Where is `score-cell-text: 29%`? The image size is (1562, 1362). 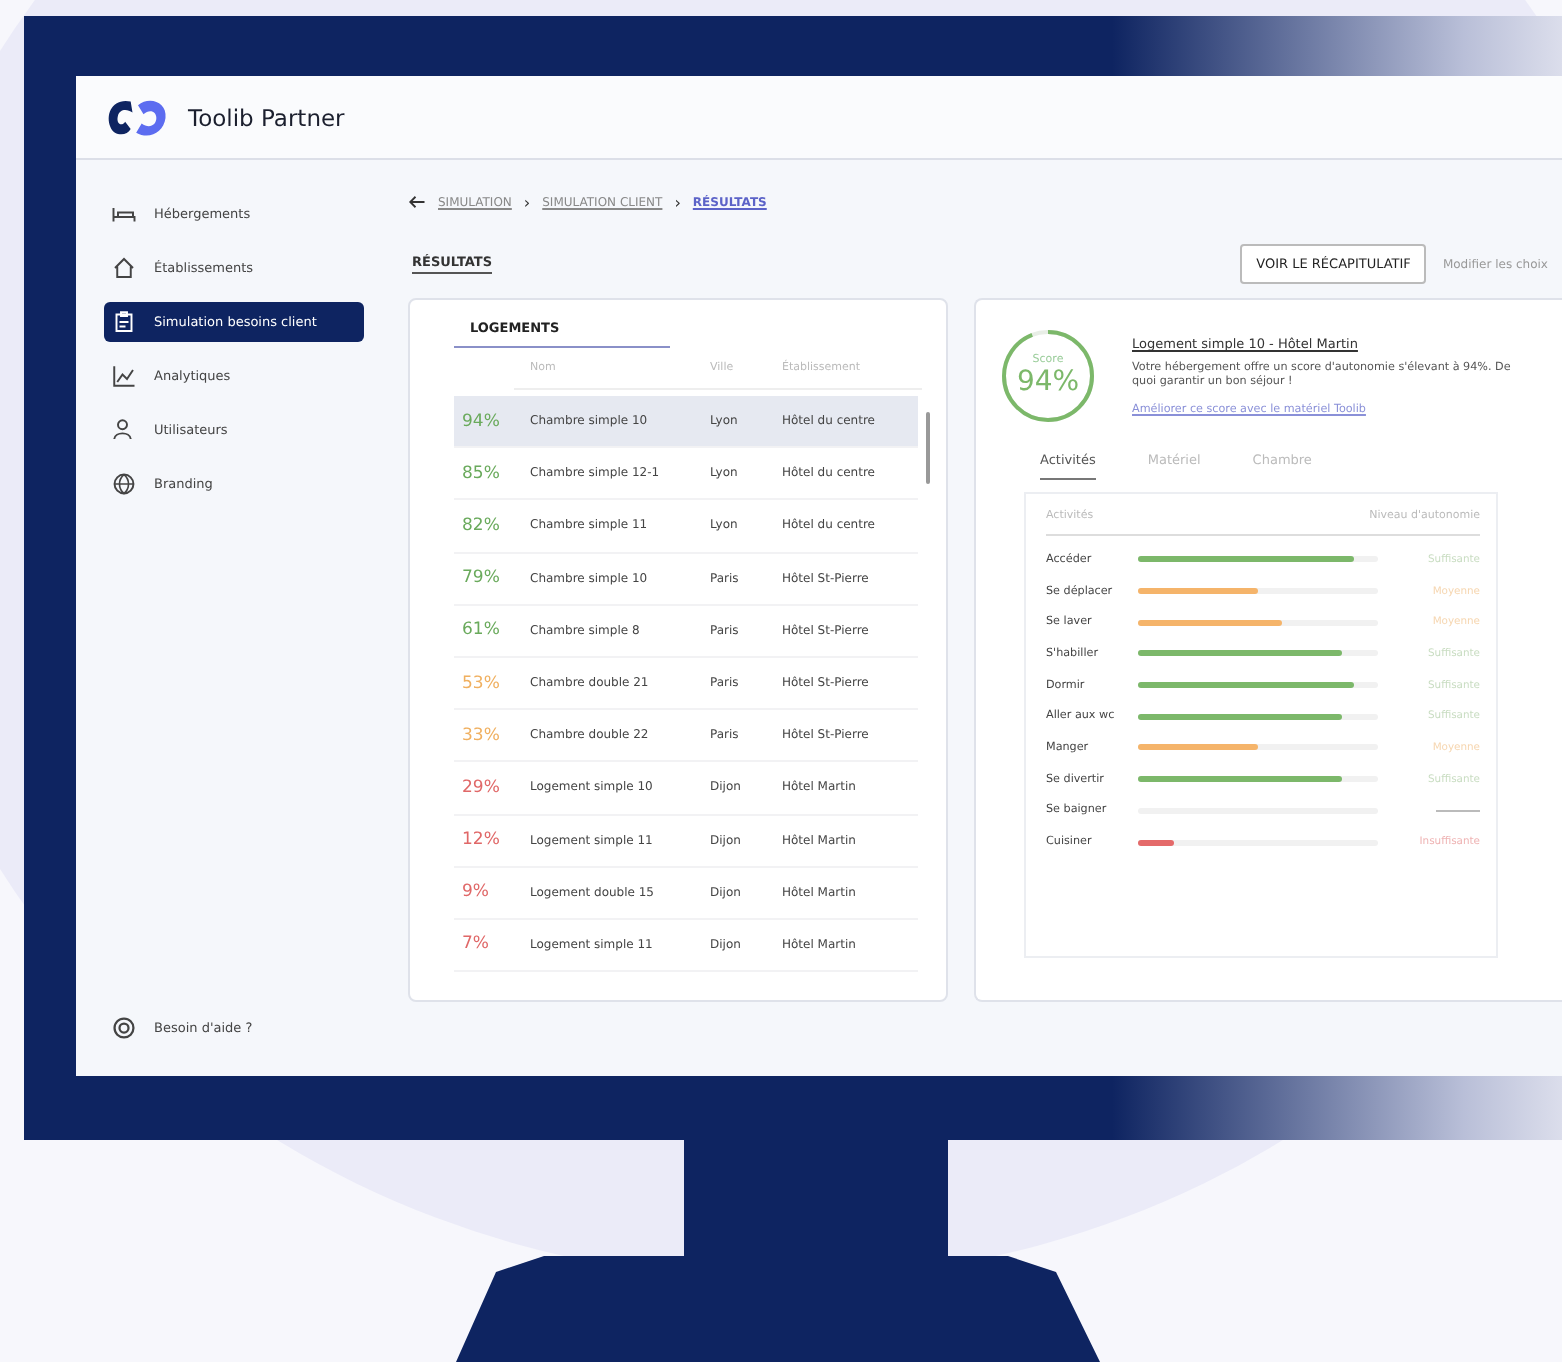
score-cell-text: 29% is located at coordinates (481, 787).